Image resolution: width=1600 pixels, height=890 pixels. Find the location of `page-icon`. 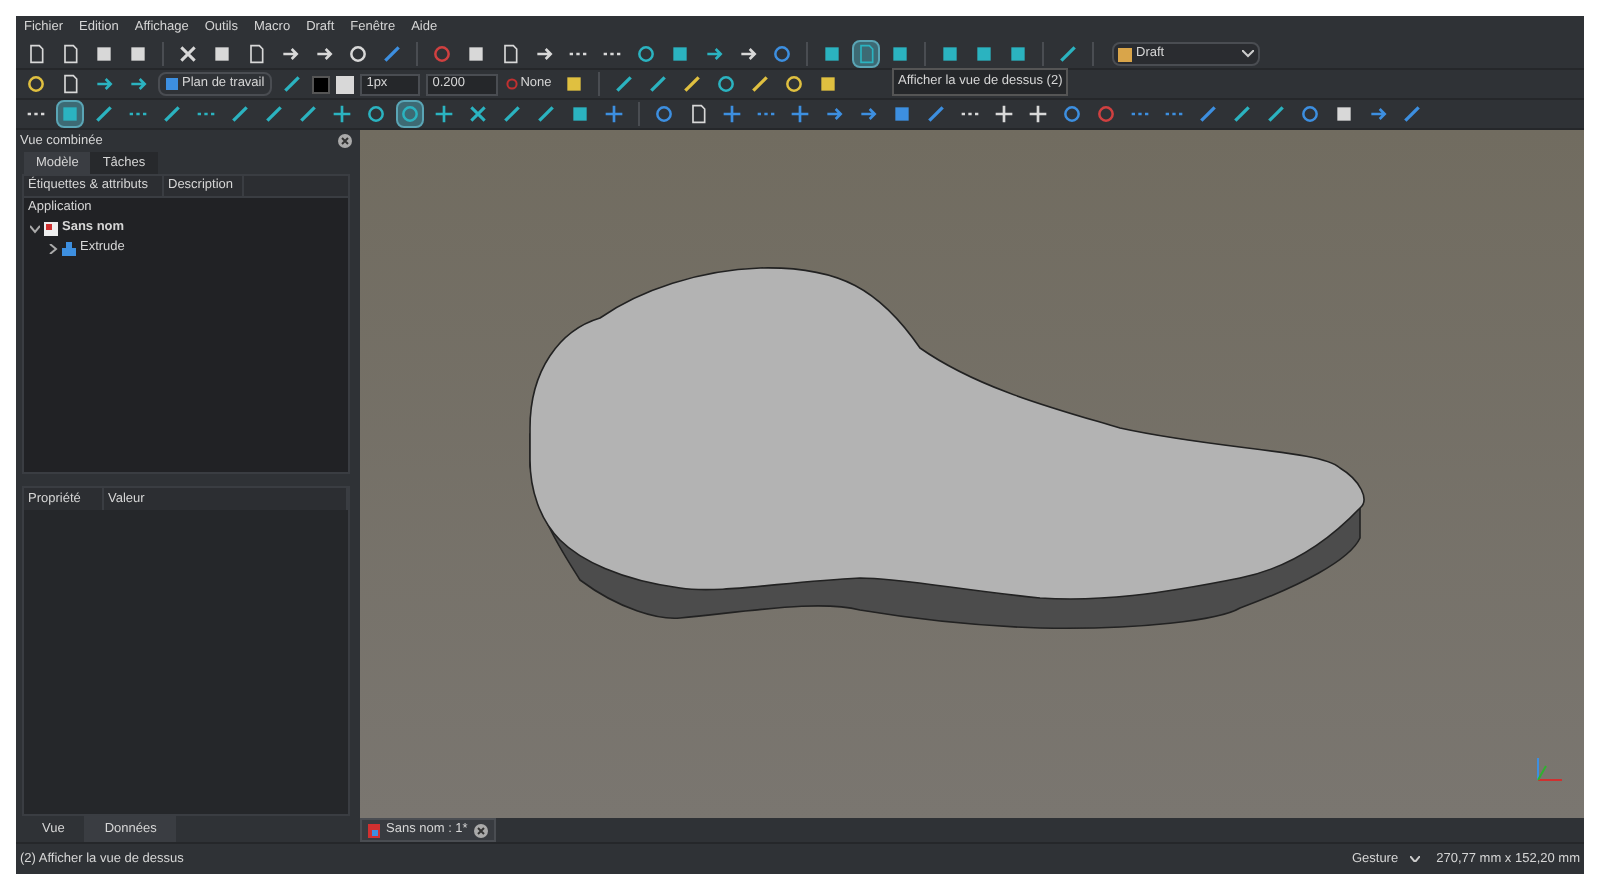

page-icon is located at coordinates (866, 54).